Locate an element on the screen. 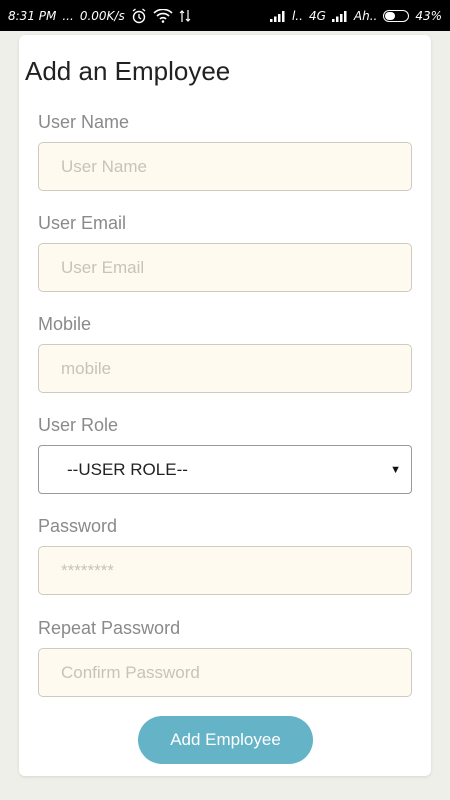 Image resolution: width=450 pixels, height=800 pixels. password-label: Password is located at coordinates (78, 526).